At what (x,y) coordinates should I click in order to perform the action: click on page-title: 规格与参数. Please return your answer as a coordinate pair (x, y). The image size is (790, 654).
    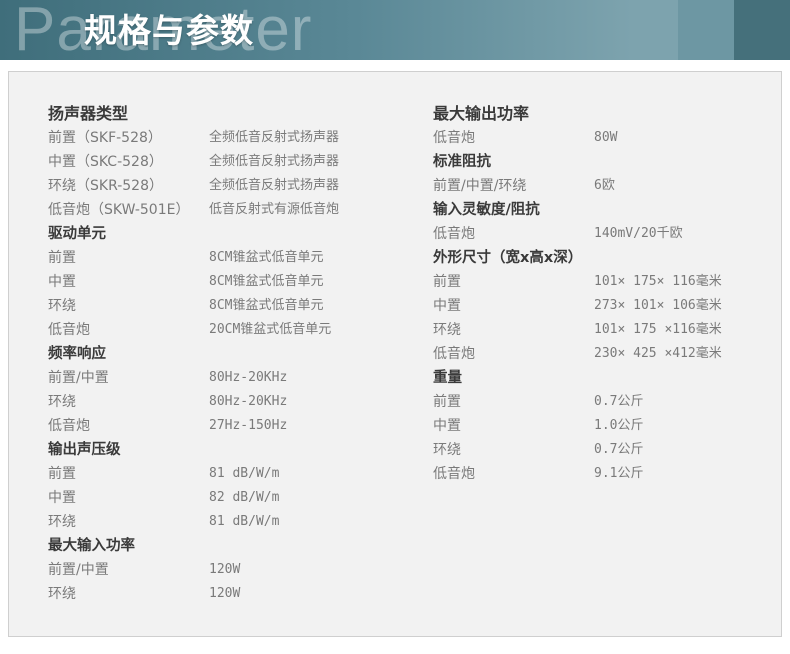
    Looking at the image, I should click on (169, 30).